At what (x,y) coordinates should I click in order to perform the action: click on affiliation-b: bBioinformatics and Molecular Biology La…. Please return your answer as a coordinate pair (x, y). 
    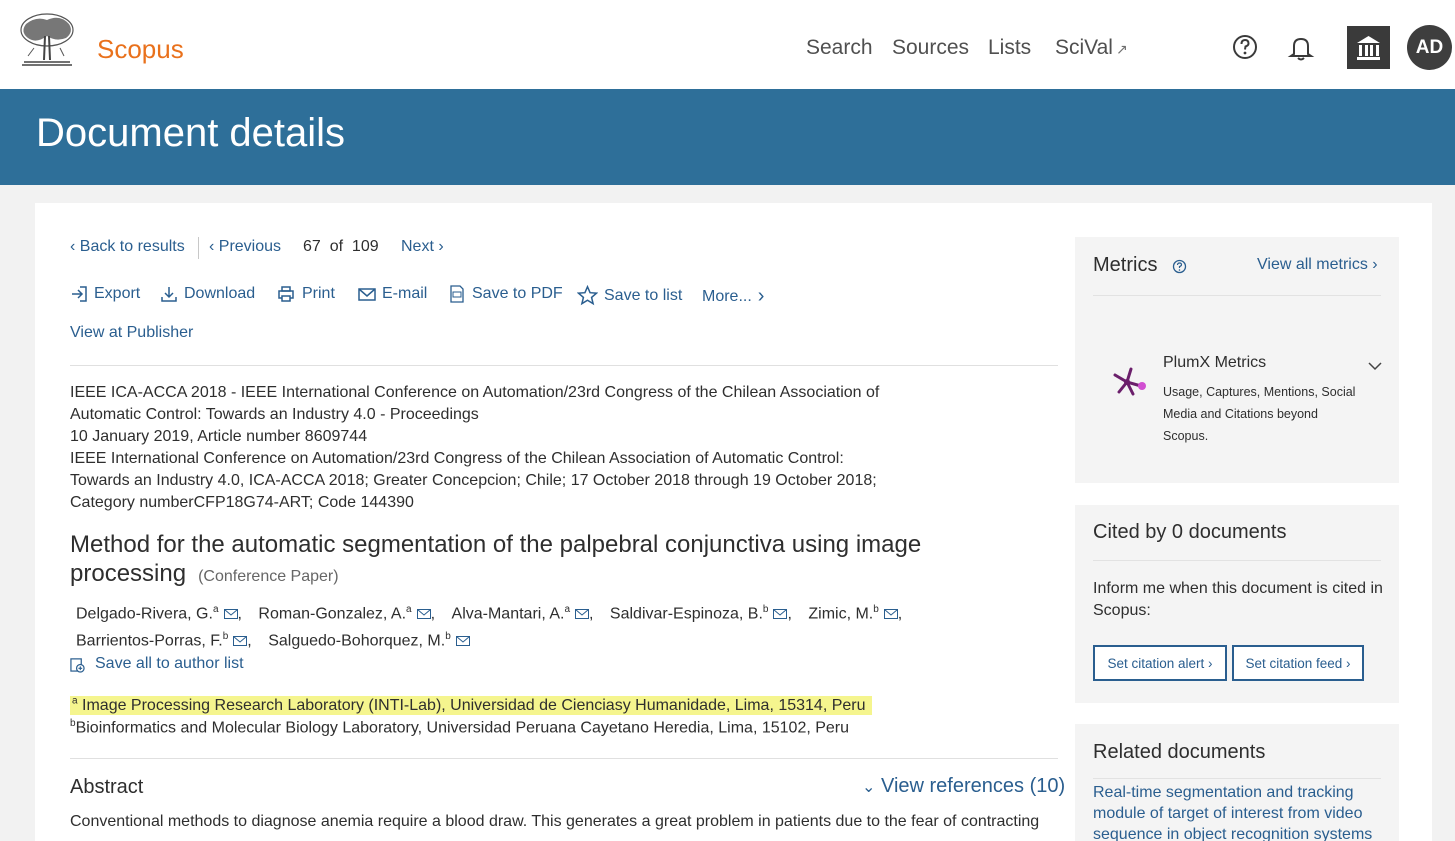
    Looking at the image, I should click on (459, 727).